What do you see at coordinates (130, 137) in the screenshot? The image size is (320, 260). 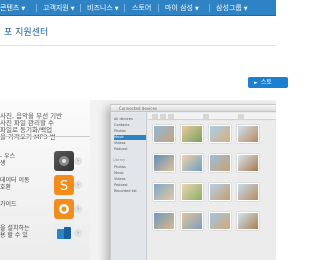 I see `sidebar-item-active: Music` at bounding box center [130, 137].